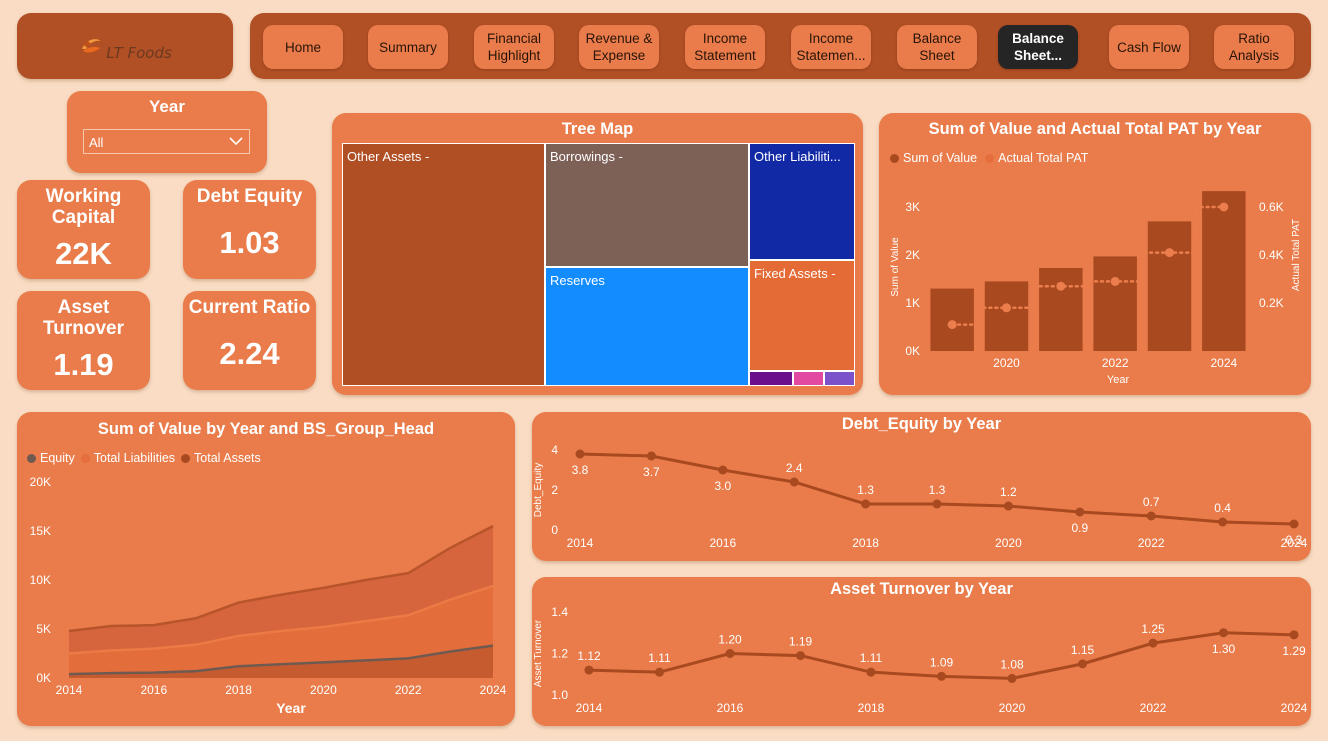 The image size is (1328, 741). Describe the element at coordinates (249, 353) in the screenshot. I see `kpi-current-ratio-value: 2.24` at that location.